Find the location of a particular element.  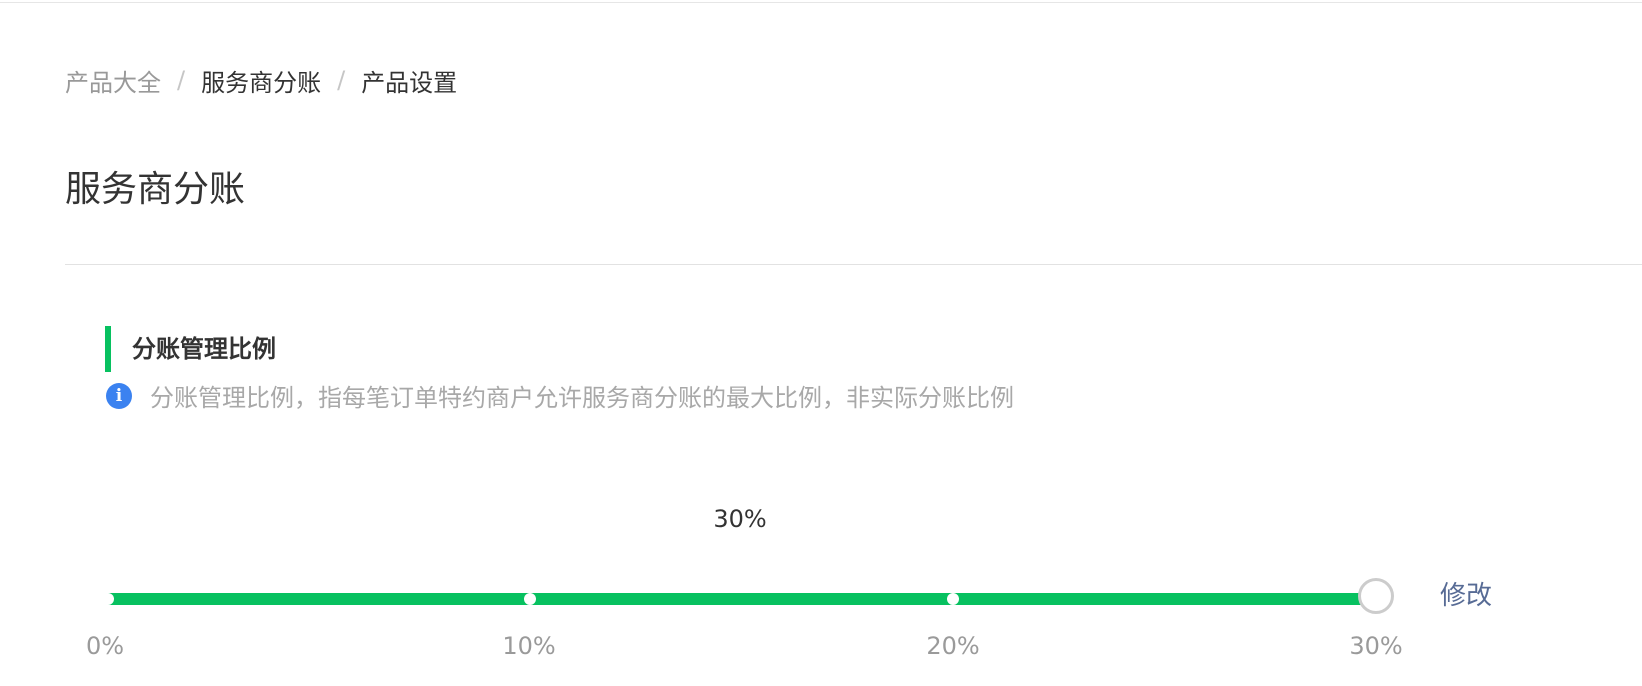

slider-tick-label: 30% is located at coordinates (1376, 646).